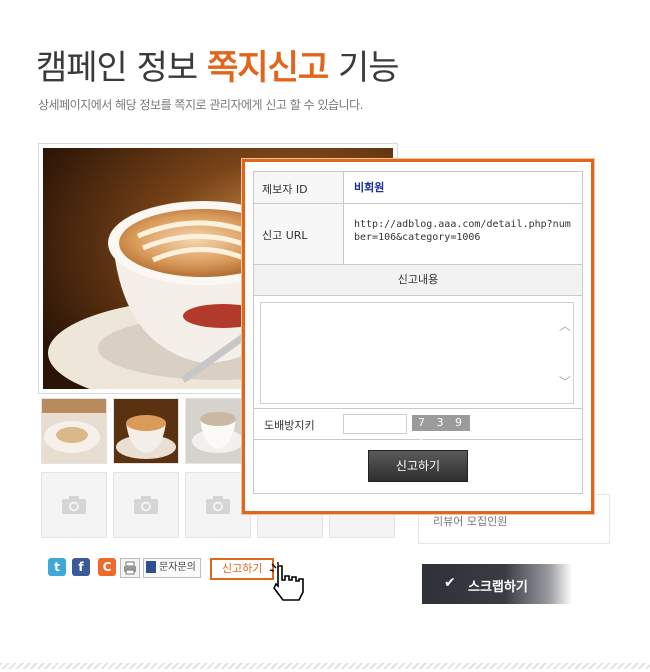 Image resolution: width=650 pixels, height=672 pixels. I want to click on thumbnail-1-image, so click(74, 431).